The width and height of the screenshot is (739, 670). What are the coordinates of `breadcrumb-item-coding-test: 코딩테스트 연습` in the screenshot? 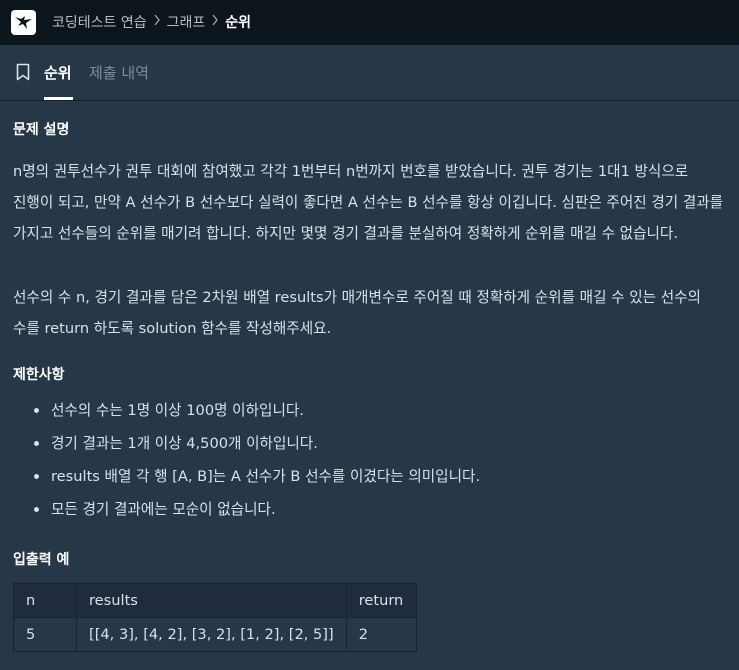 It's located at (99, 22).